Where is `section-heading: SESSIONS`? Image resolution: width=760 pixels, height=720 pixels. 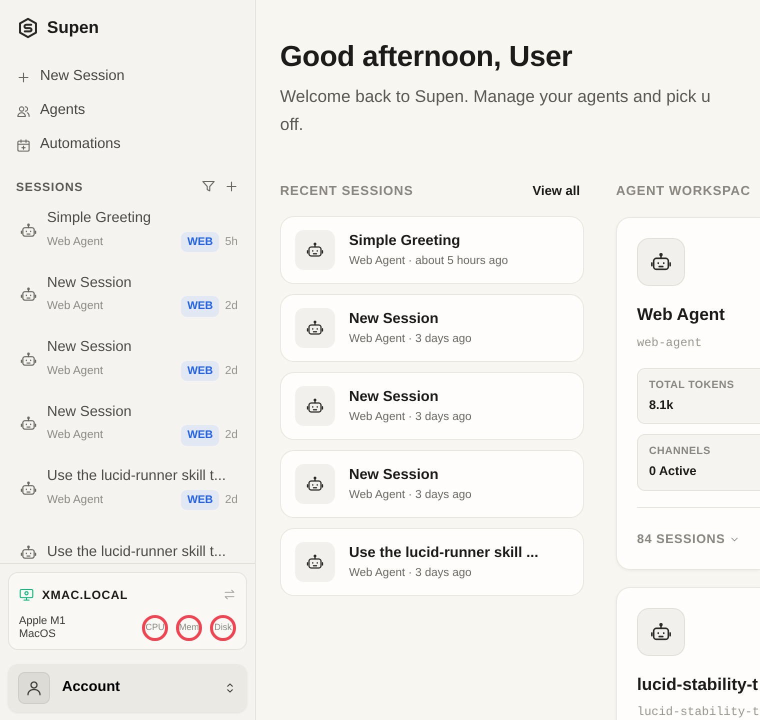
section-heading: SESSIONS is located at coordinates (50, 187).